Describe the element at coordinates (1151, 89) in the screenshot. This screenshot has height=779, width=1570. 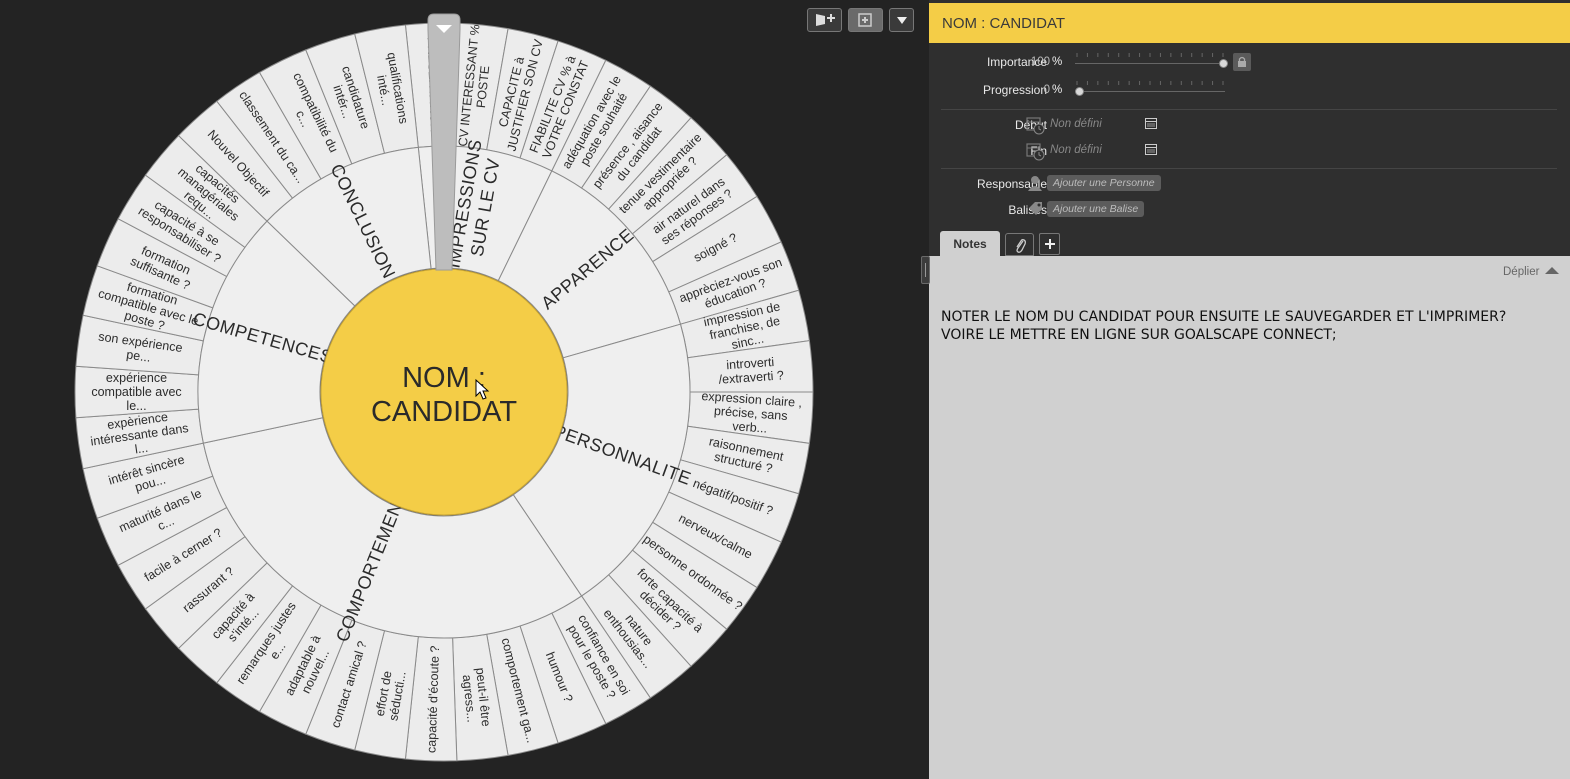
I see `progression-slider` at that location.